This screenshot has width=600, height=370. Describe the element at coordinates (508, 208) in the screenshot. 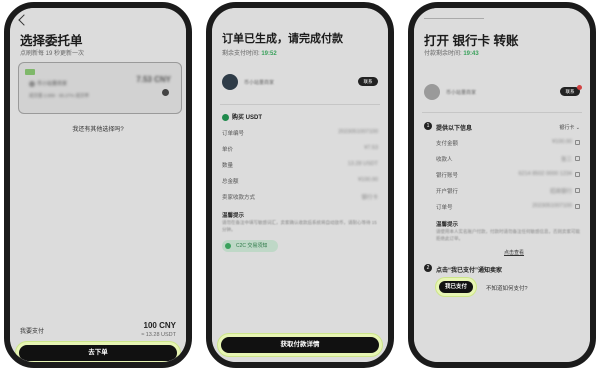

I see `payment-info-row: 订单号 2023051007100` at that location.